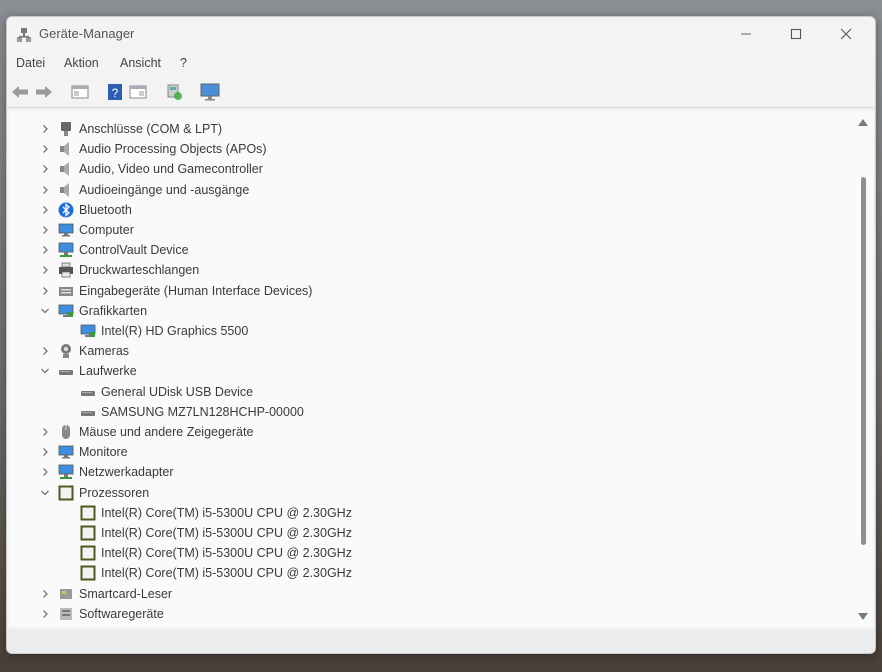 Image resolution: width=882 pixels, height=672 pixels. I want to click on tree-item-label: Audio, Video und Gamecontroller, so click(171, 169).